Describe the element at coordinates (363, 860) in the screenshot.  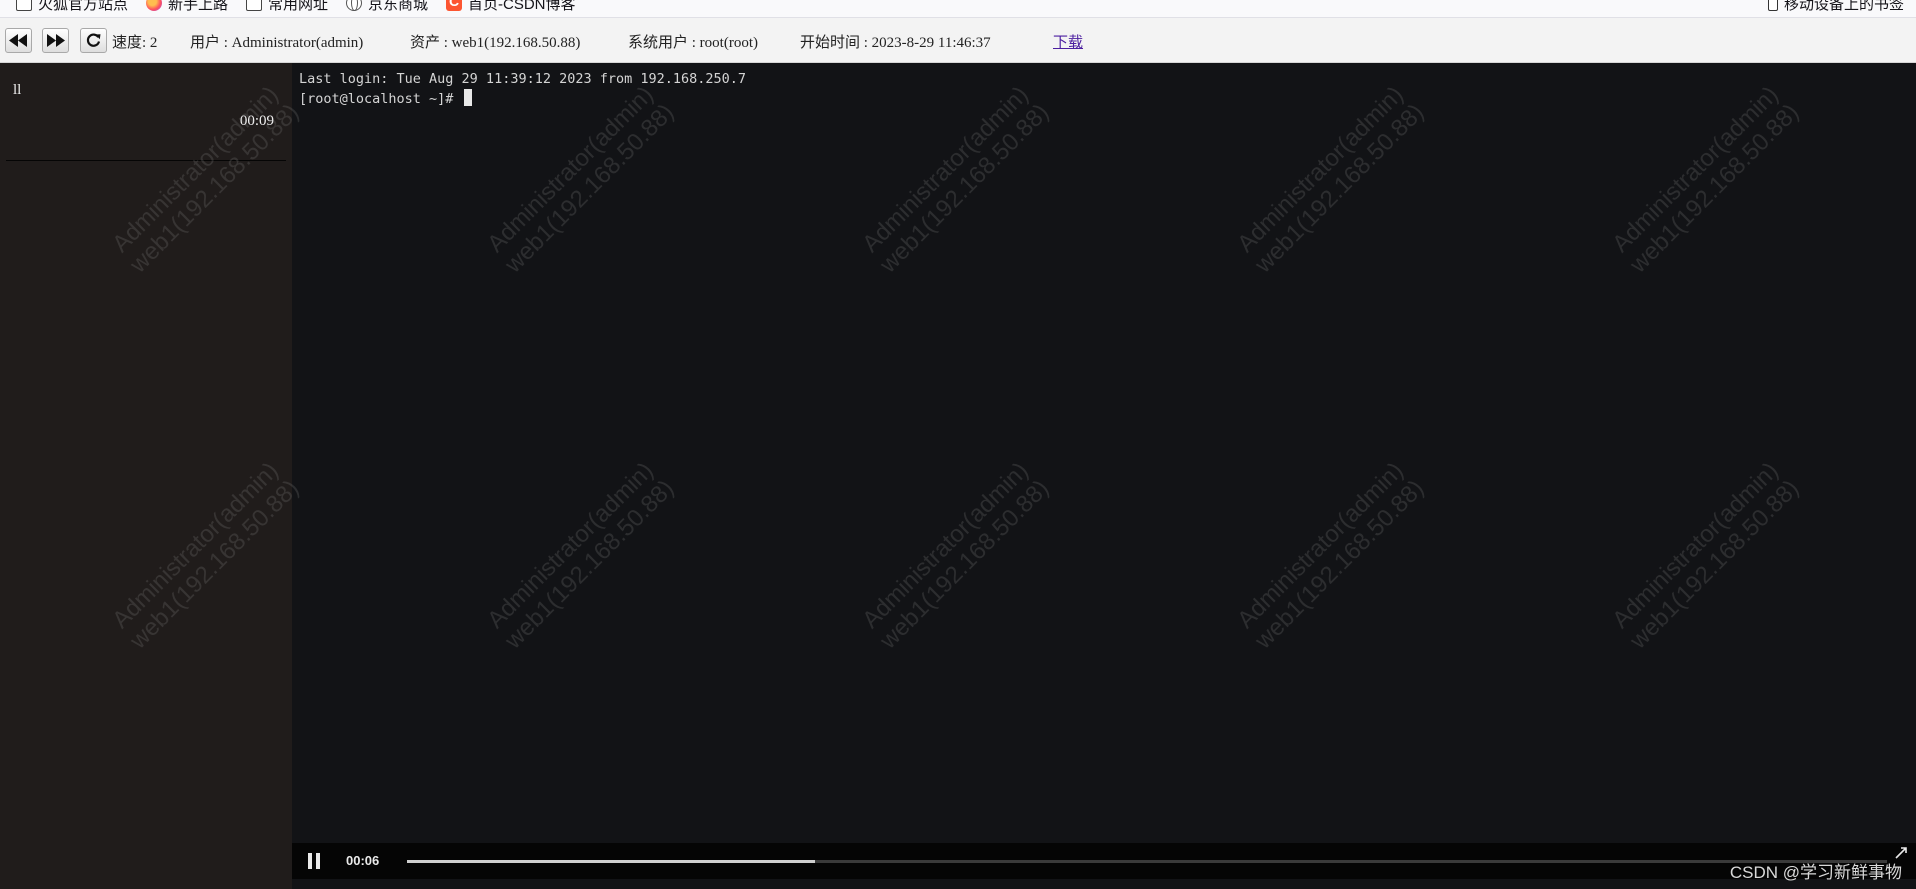
I see `current-time: 00:06` at that location.